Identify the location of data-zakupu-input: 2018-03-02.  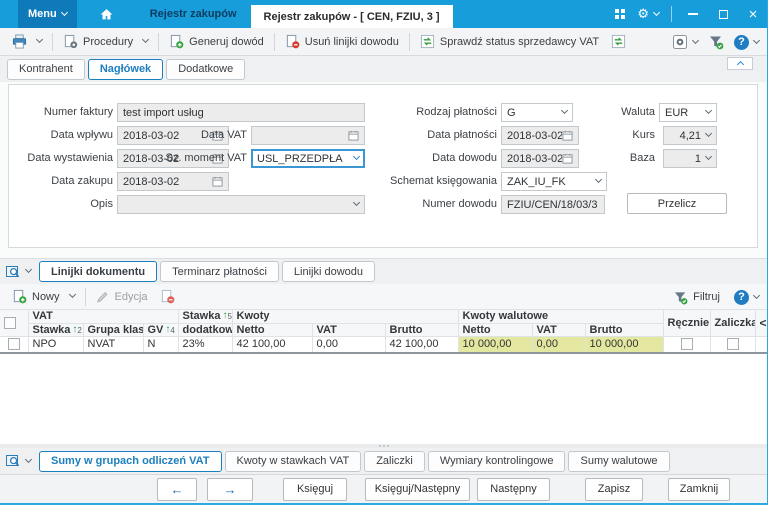
(173, 181).